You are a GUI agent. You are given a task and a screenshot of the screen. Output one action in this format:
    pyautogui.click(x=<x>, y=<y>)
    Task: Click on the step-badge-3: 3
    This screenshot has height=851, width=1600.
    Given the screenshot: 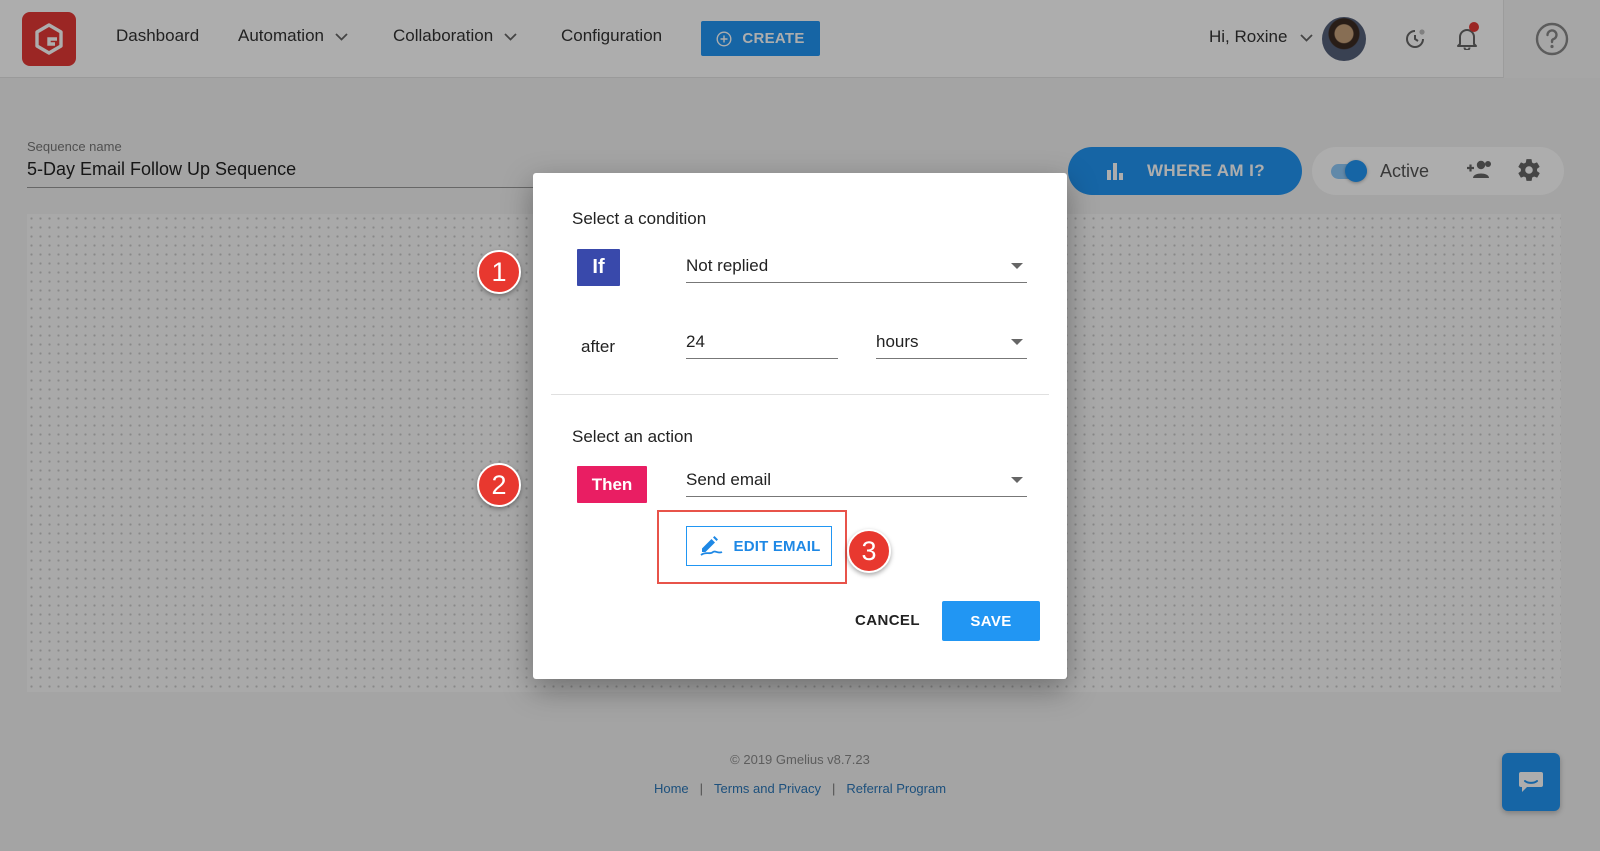 What is the action you would take?
    pyautogui.click(x=869, y=551)
    